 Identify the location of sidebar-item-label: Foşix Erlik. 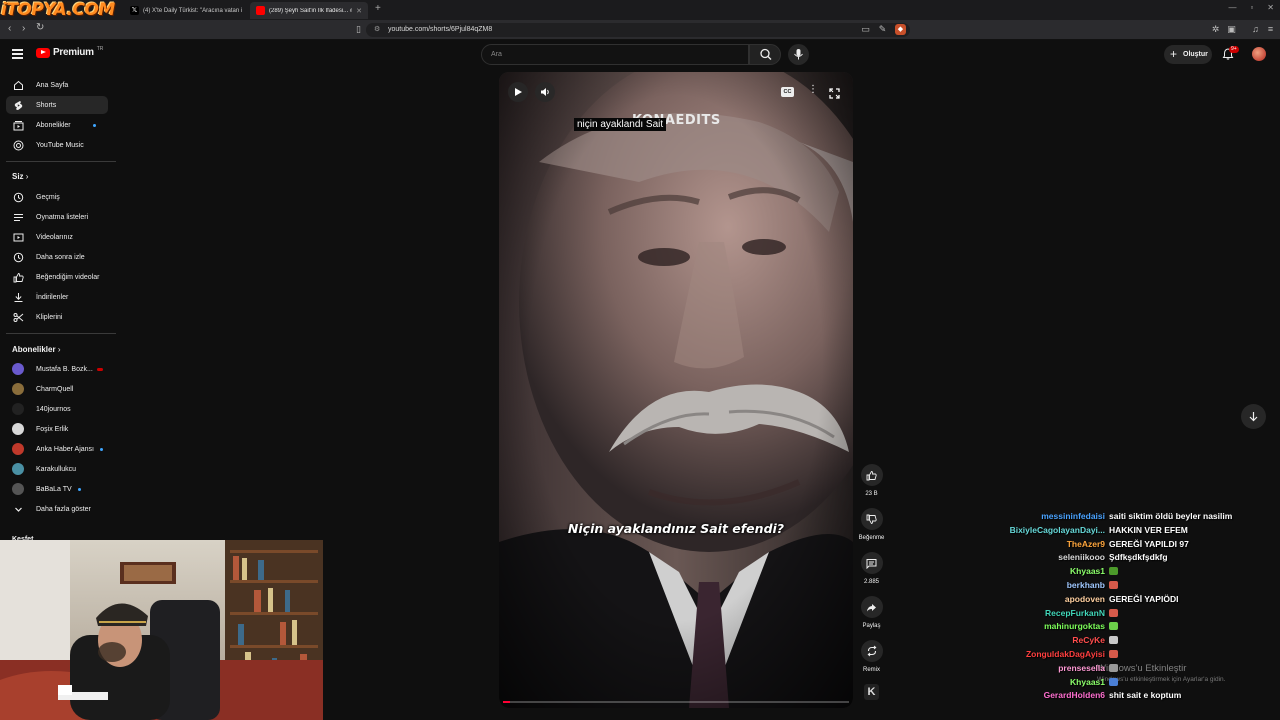
(52, 429).